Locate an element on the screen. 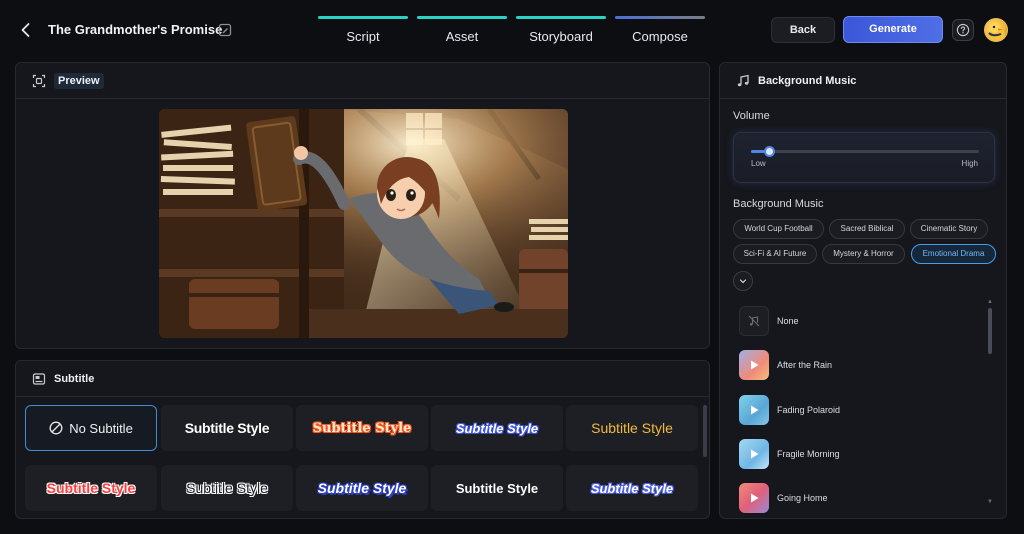 This screenshot has width=1024, height=534. preview-header: Preview is located at coordinates (362, 81).